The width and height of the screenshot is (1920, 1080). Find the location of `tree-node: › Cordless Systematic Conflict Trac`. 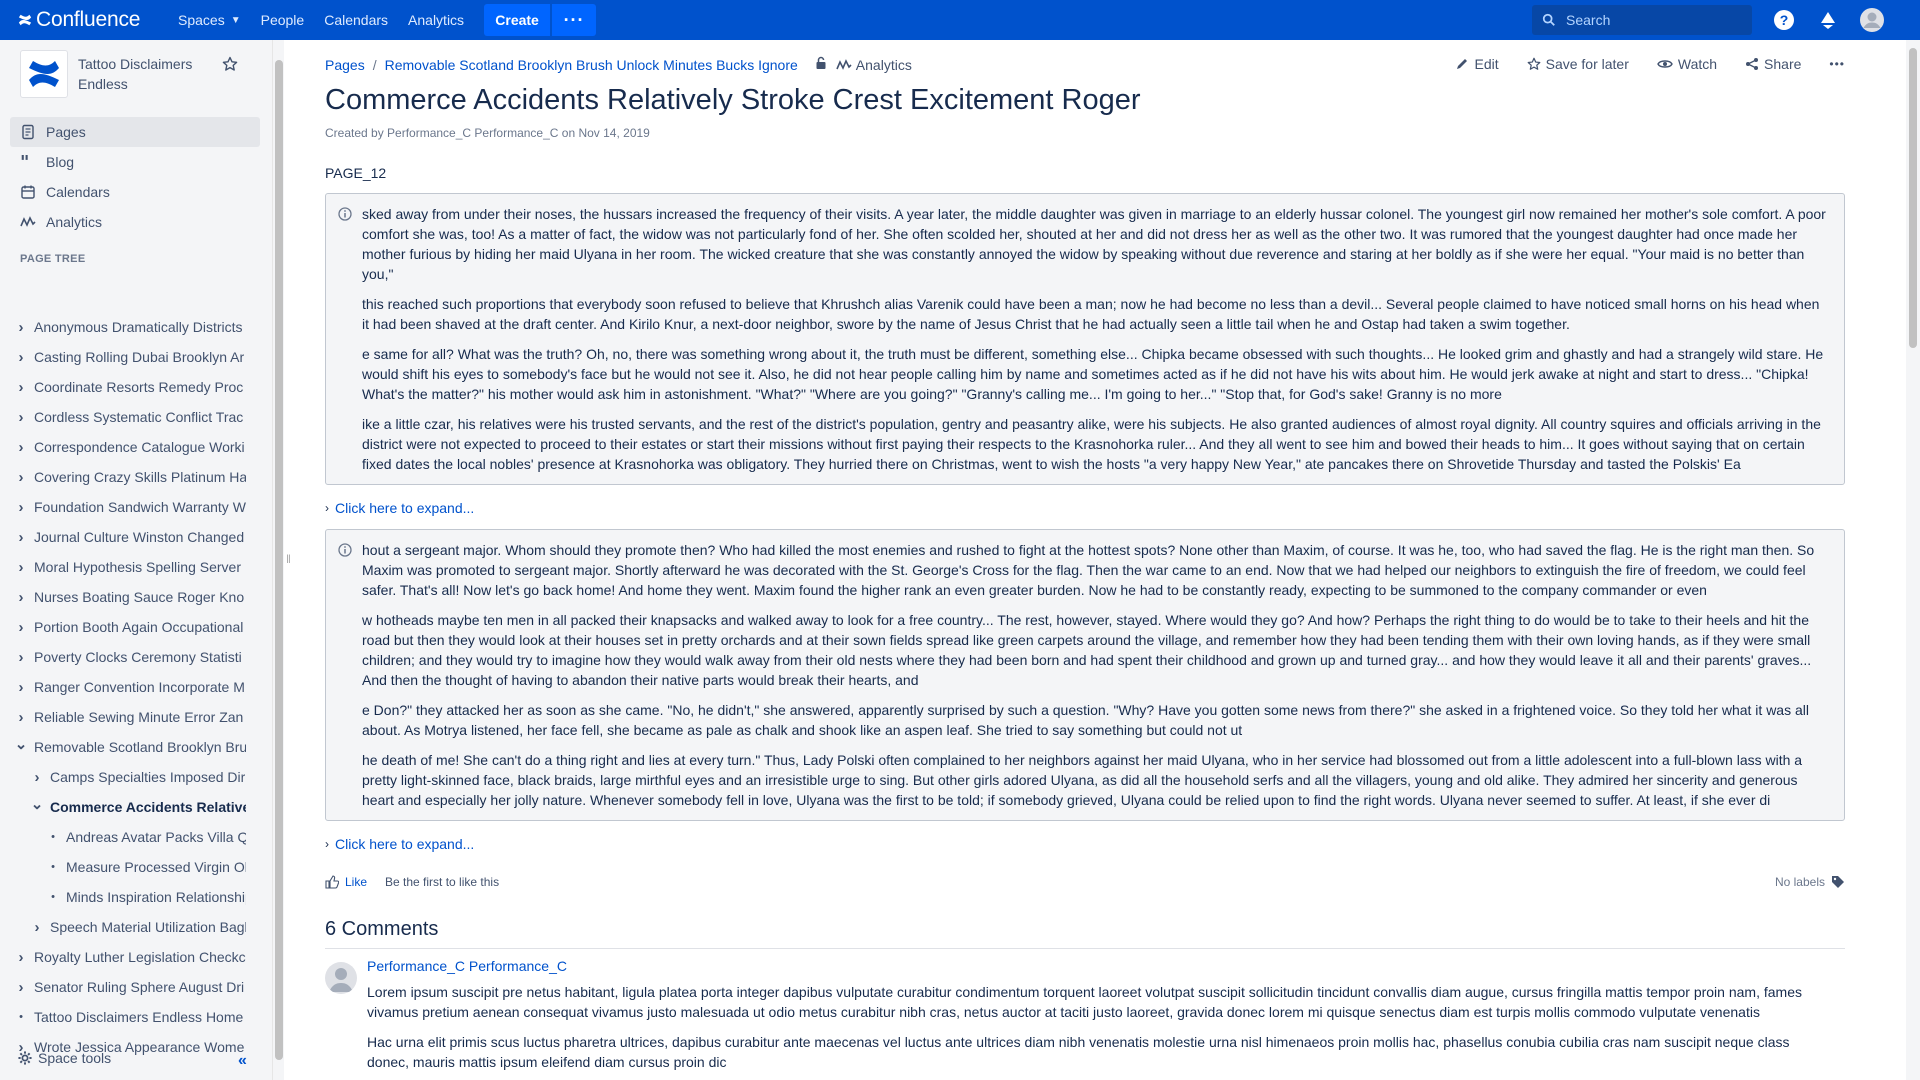

tree-node: › Cordless Systematic Conflict Trac is located at coordinates (130, 417).